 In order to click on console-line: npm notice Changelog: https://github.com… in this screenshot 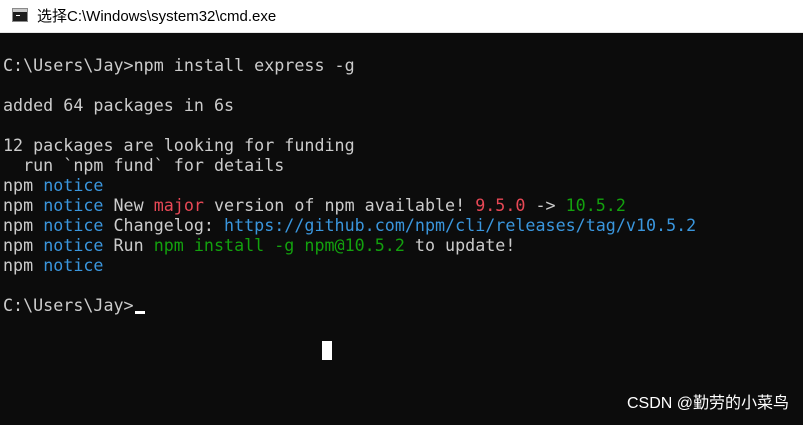, I will do `click(349, 225)`.